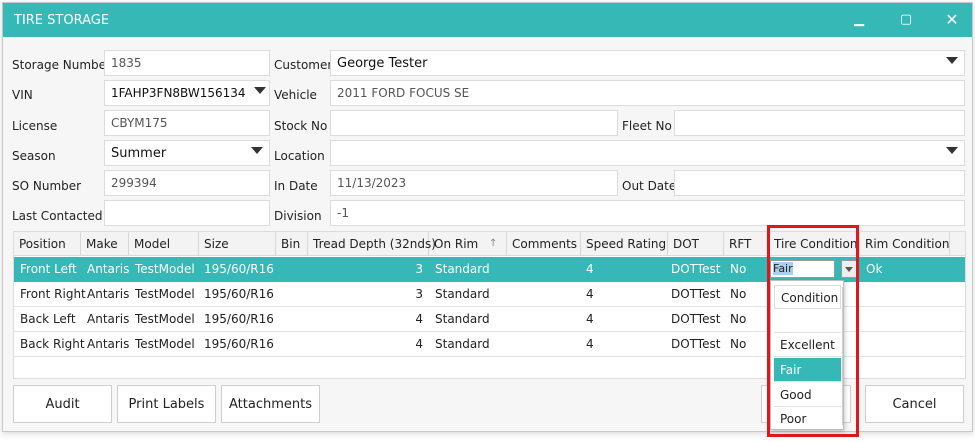 The image size is (975, 442). What do you see at coordinates (905, 244) in the screenshot?
I see `col-header-rim-condition: Rim Condition` at bounding box center [905, 244].